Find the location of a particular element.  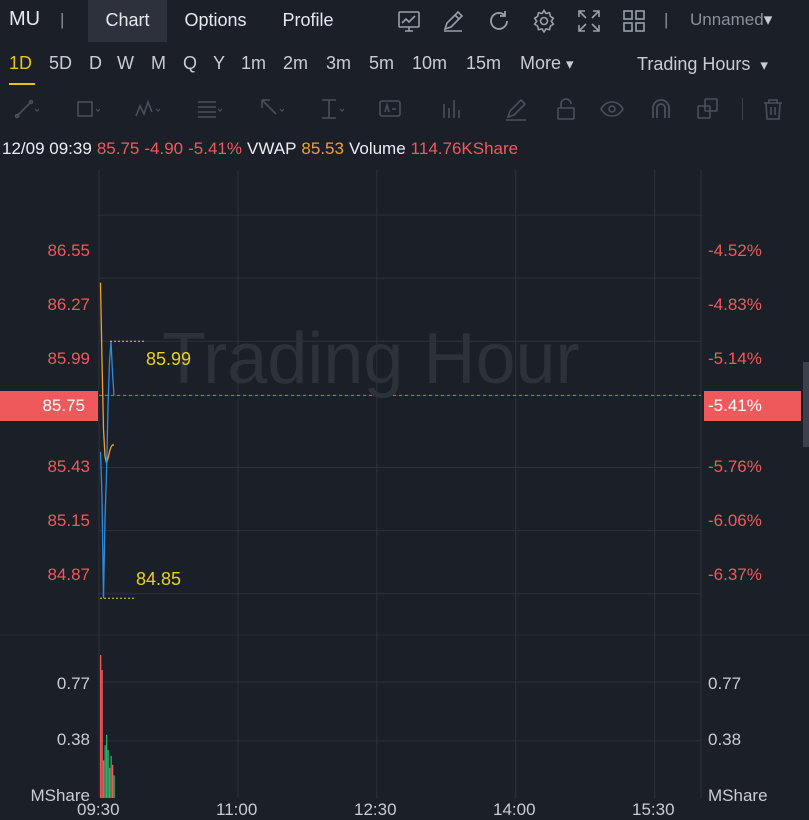

price-axis-tick: 86.27 is located at coordinates (68, 304).